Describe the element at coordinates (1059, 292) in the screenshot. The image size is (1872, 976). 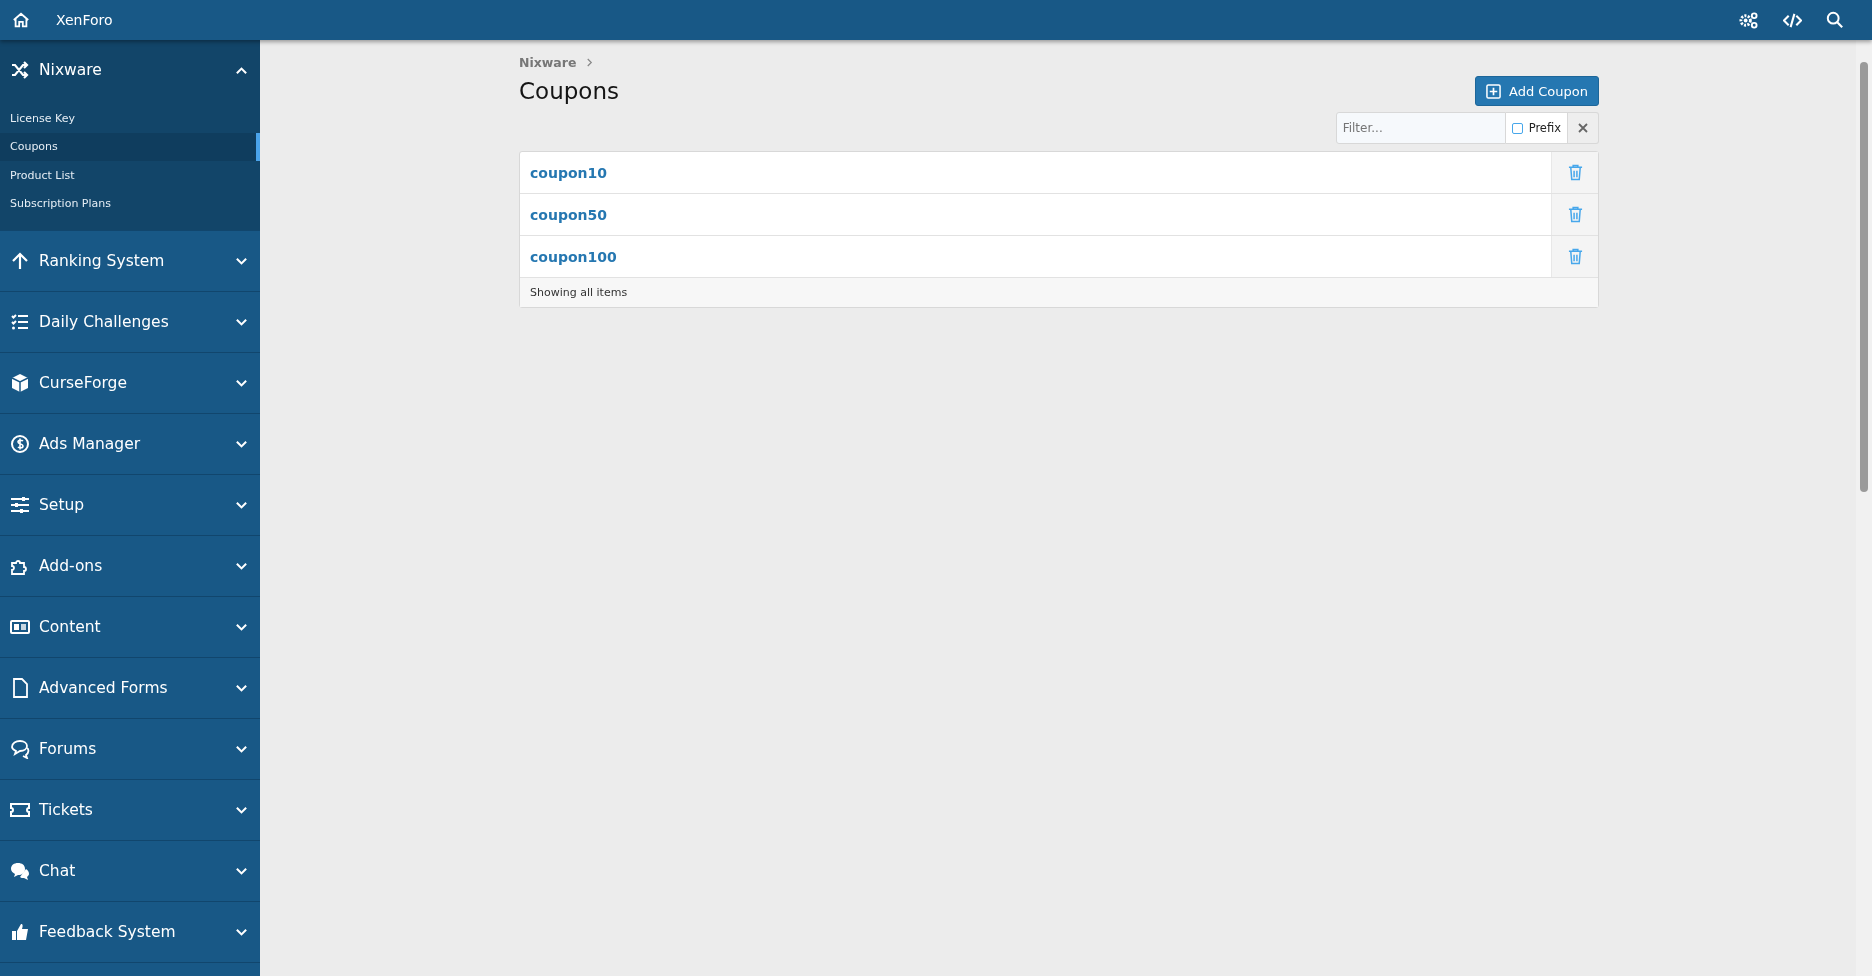
I see `list-footer: Showing all items` at that location.